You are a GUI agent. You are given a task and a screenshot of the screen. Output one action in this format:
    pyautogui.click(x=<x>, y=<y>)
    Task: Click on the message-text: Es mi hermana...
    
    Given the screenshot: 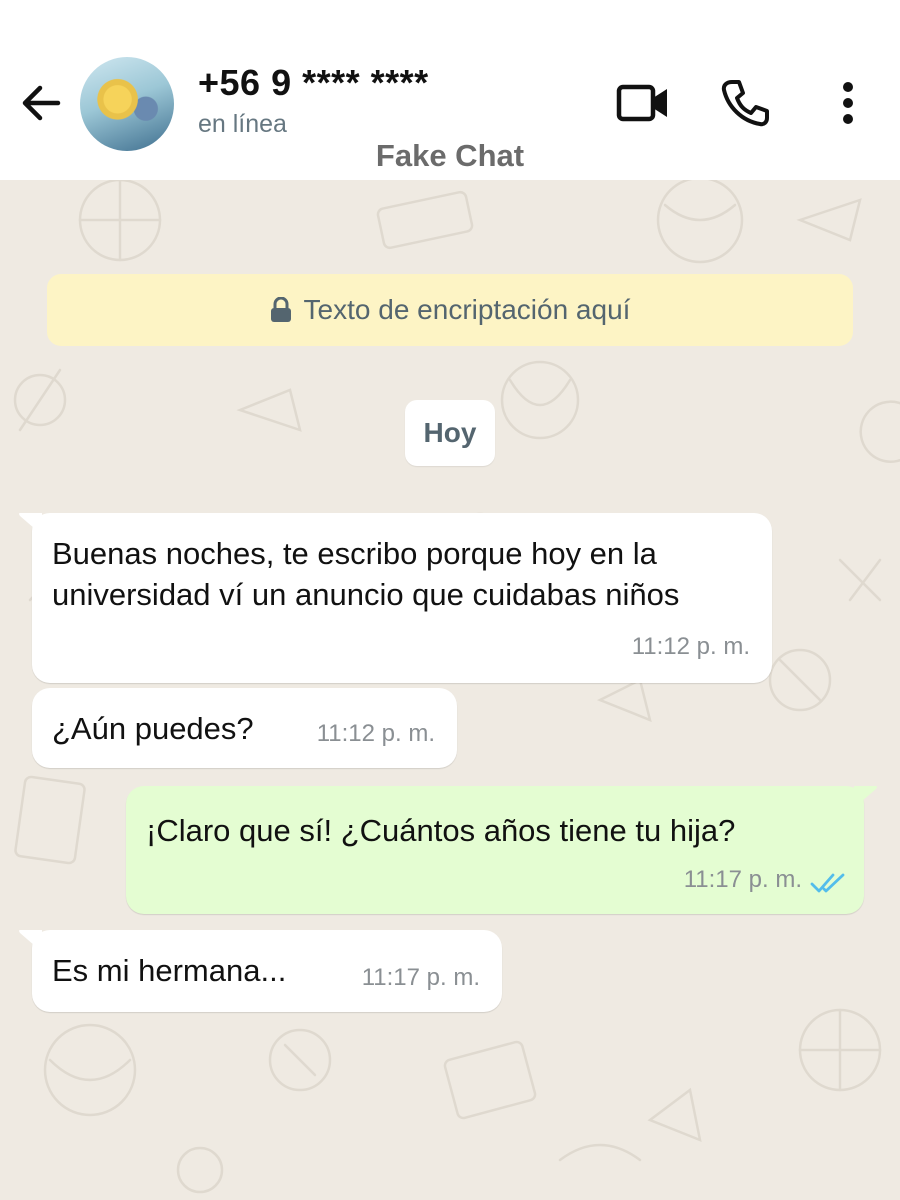 What is the action you would take?
    pyautogui.click(x=169, y=970)
    